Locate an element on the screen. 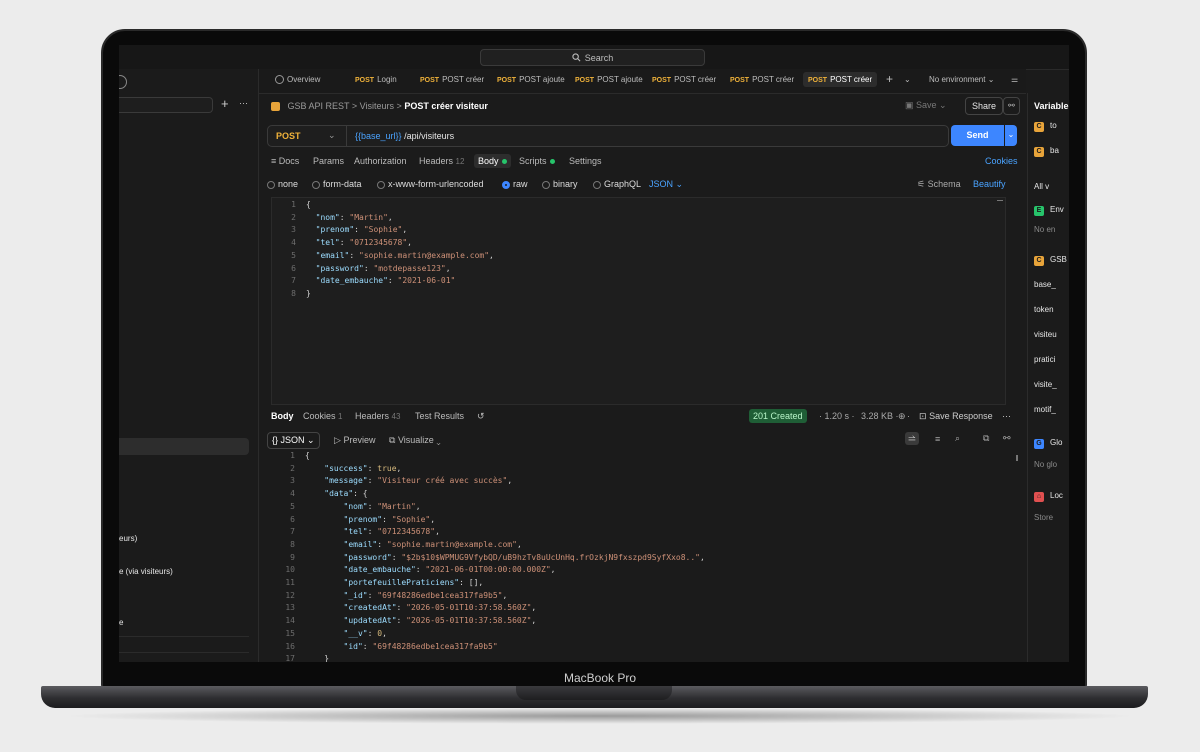  sidebar-item-3: e is located at coordinates (121, 622).